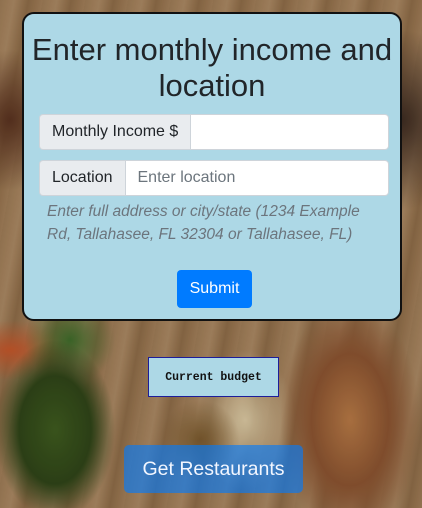 The width and height of the screenshot is (422, 508). Describe the element at coordinates (213, 469) in the screenshot. I see `get-restaurants-button: Get Restaurants` at that location.